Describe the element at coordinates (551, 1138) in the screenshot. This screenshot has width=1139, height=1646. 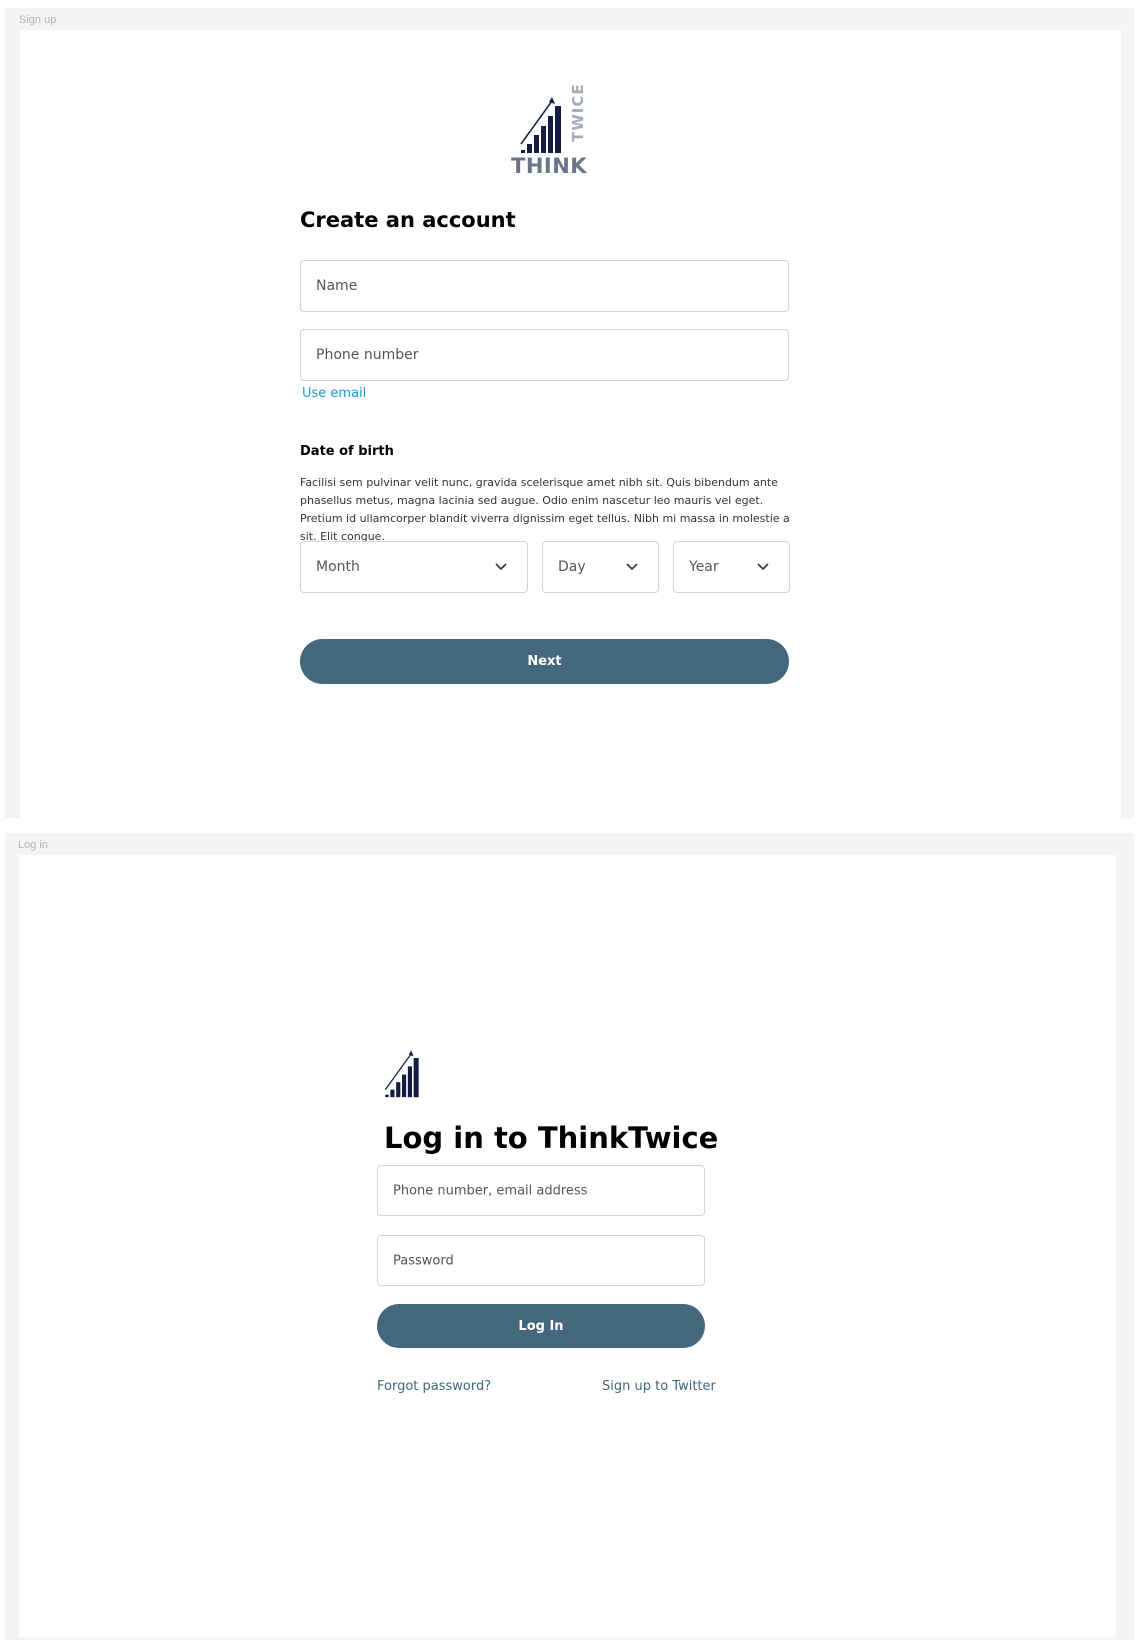
I see `page-title: Log in to ThinkTwice` at that location.